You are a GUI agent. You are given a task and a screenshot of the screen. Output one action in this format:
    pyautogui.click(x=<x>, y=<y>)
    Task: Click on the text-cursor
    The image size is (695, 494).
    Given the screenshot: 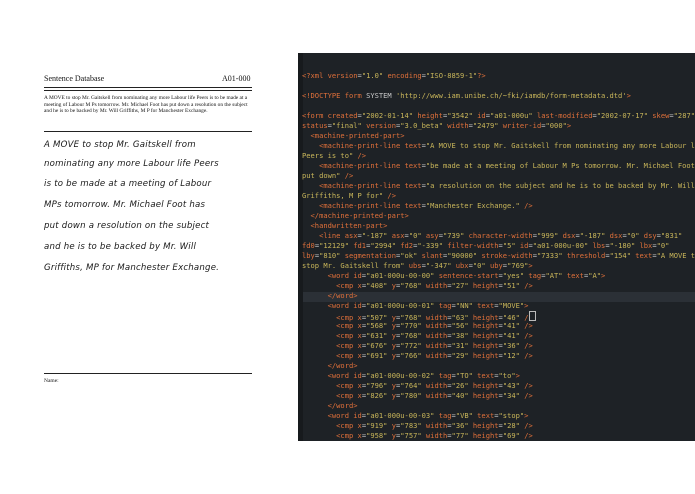 What is the action you would take?
    pyautogui.click(x=533, y=316)
    